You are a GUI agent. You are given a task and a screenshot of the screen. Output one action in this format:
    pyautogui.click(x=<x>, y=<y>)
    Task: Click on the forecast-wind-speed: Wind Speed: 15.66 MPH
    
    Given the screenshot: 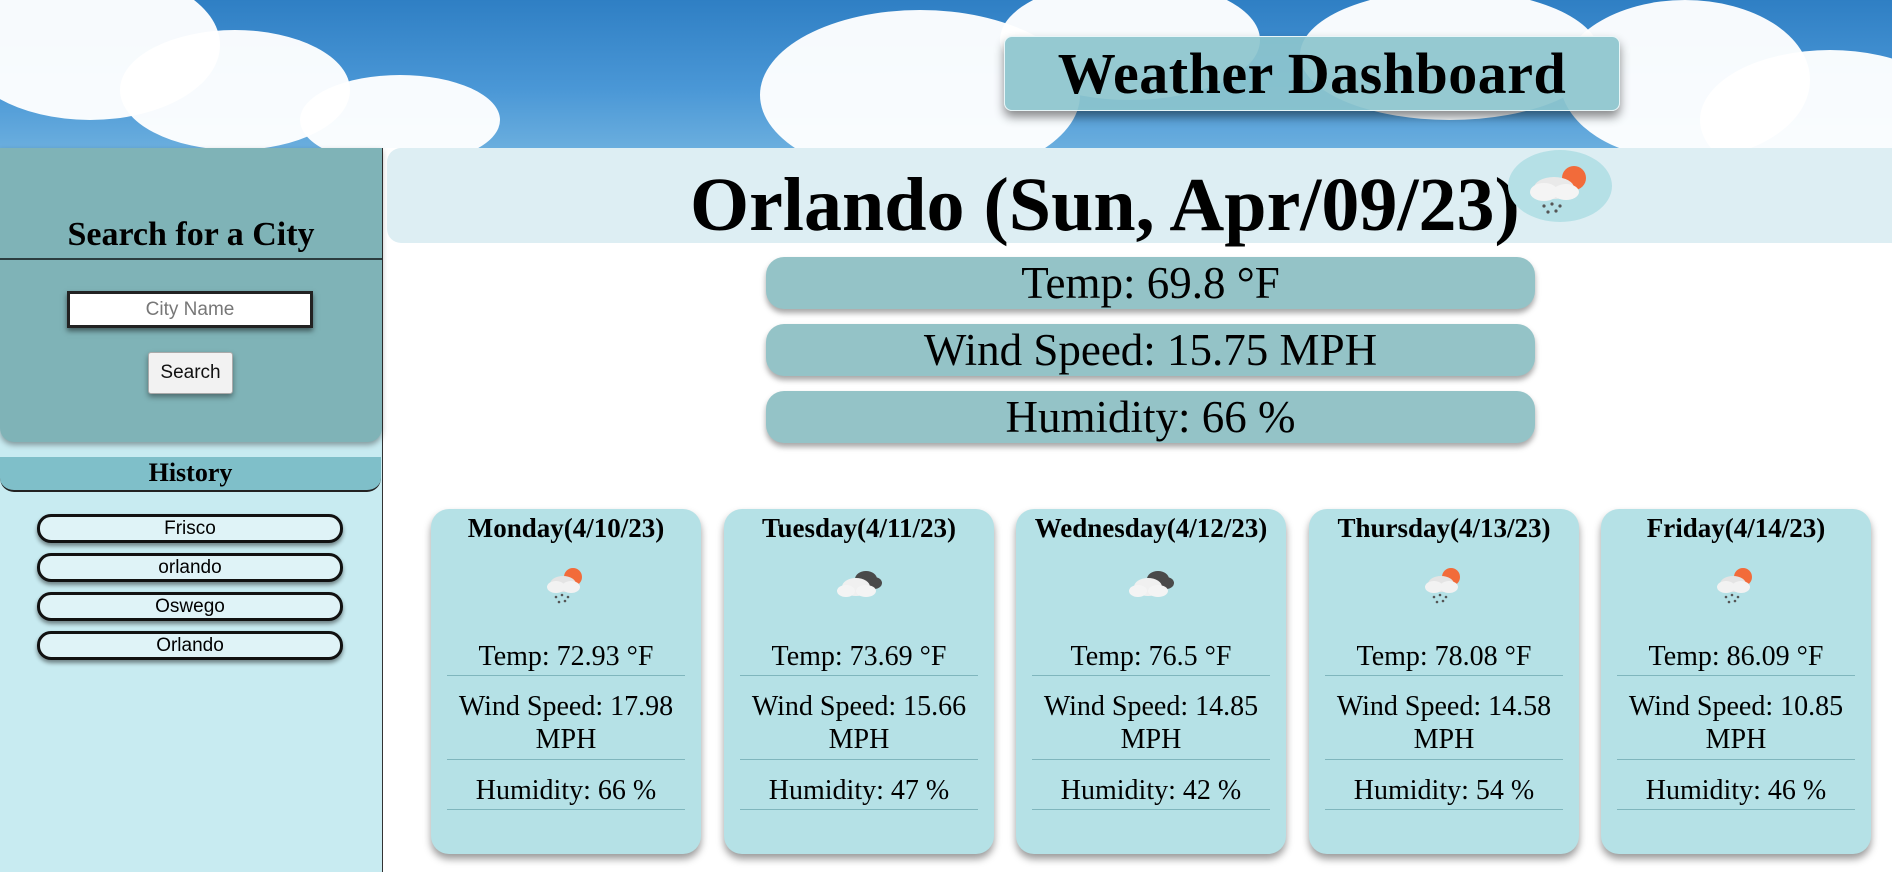 What is the action you would take?
    pyautogui.click(x=859, y=723)
    